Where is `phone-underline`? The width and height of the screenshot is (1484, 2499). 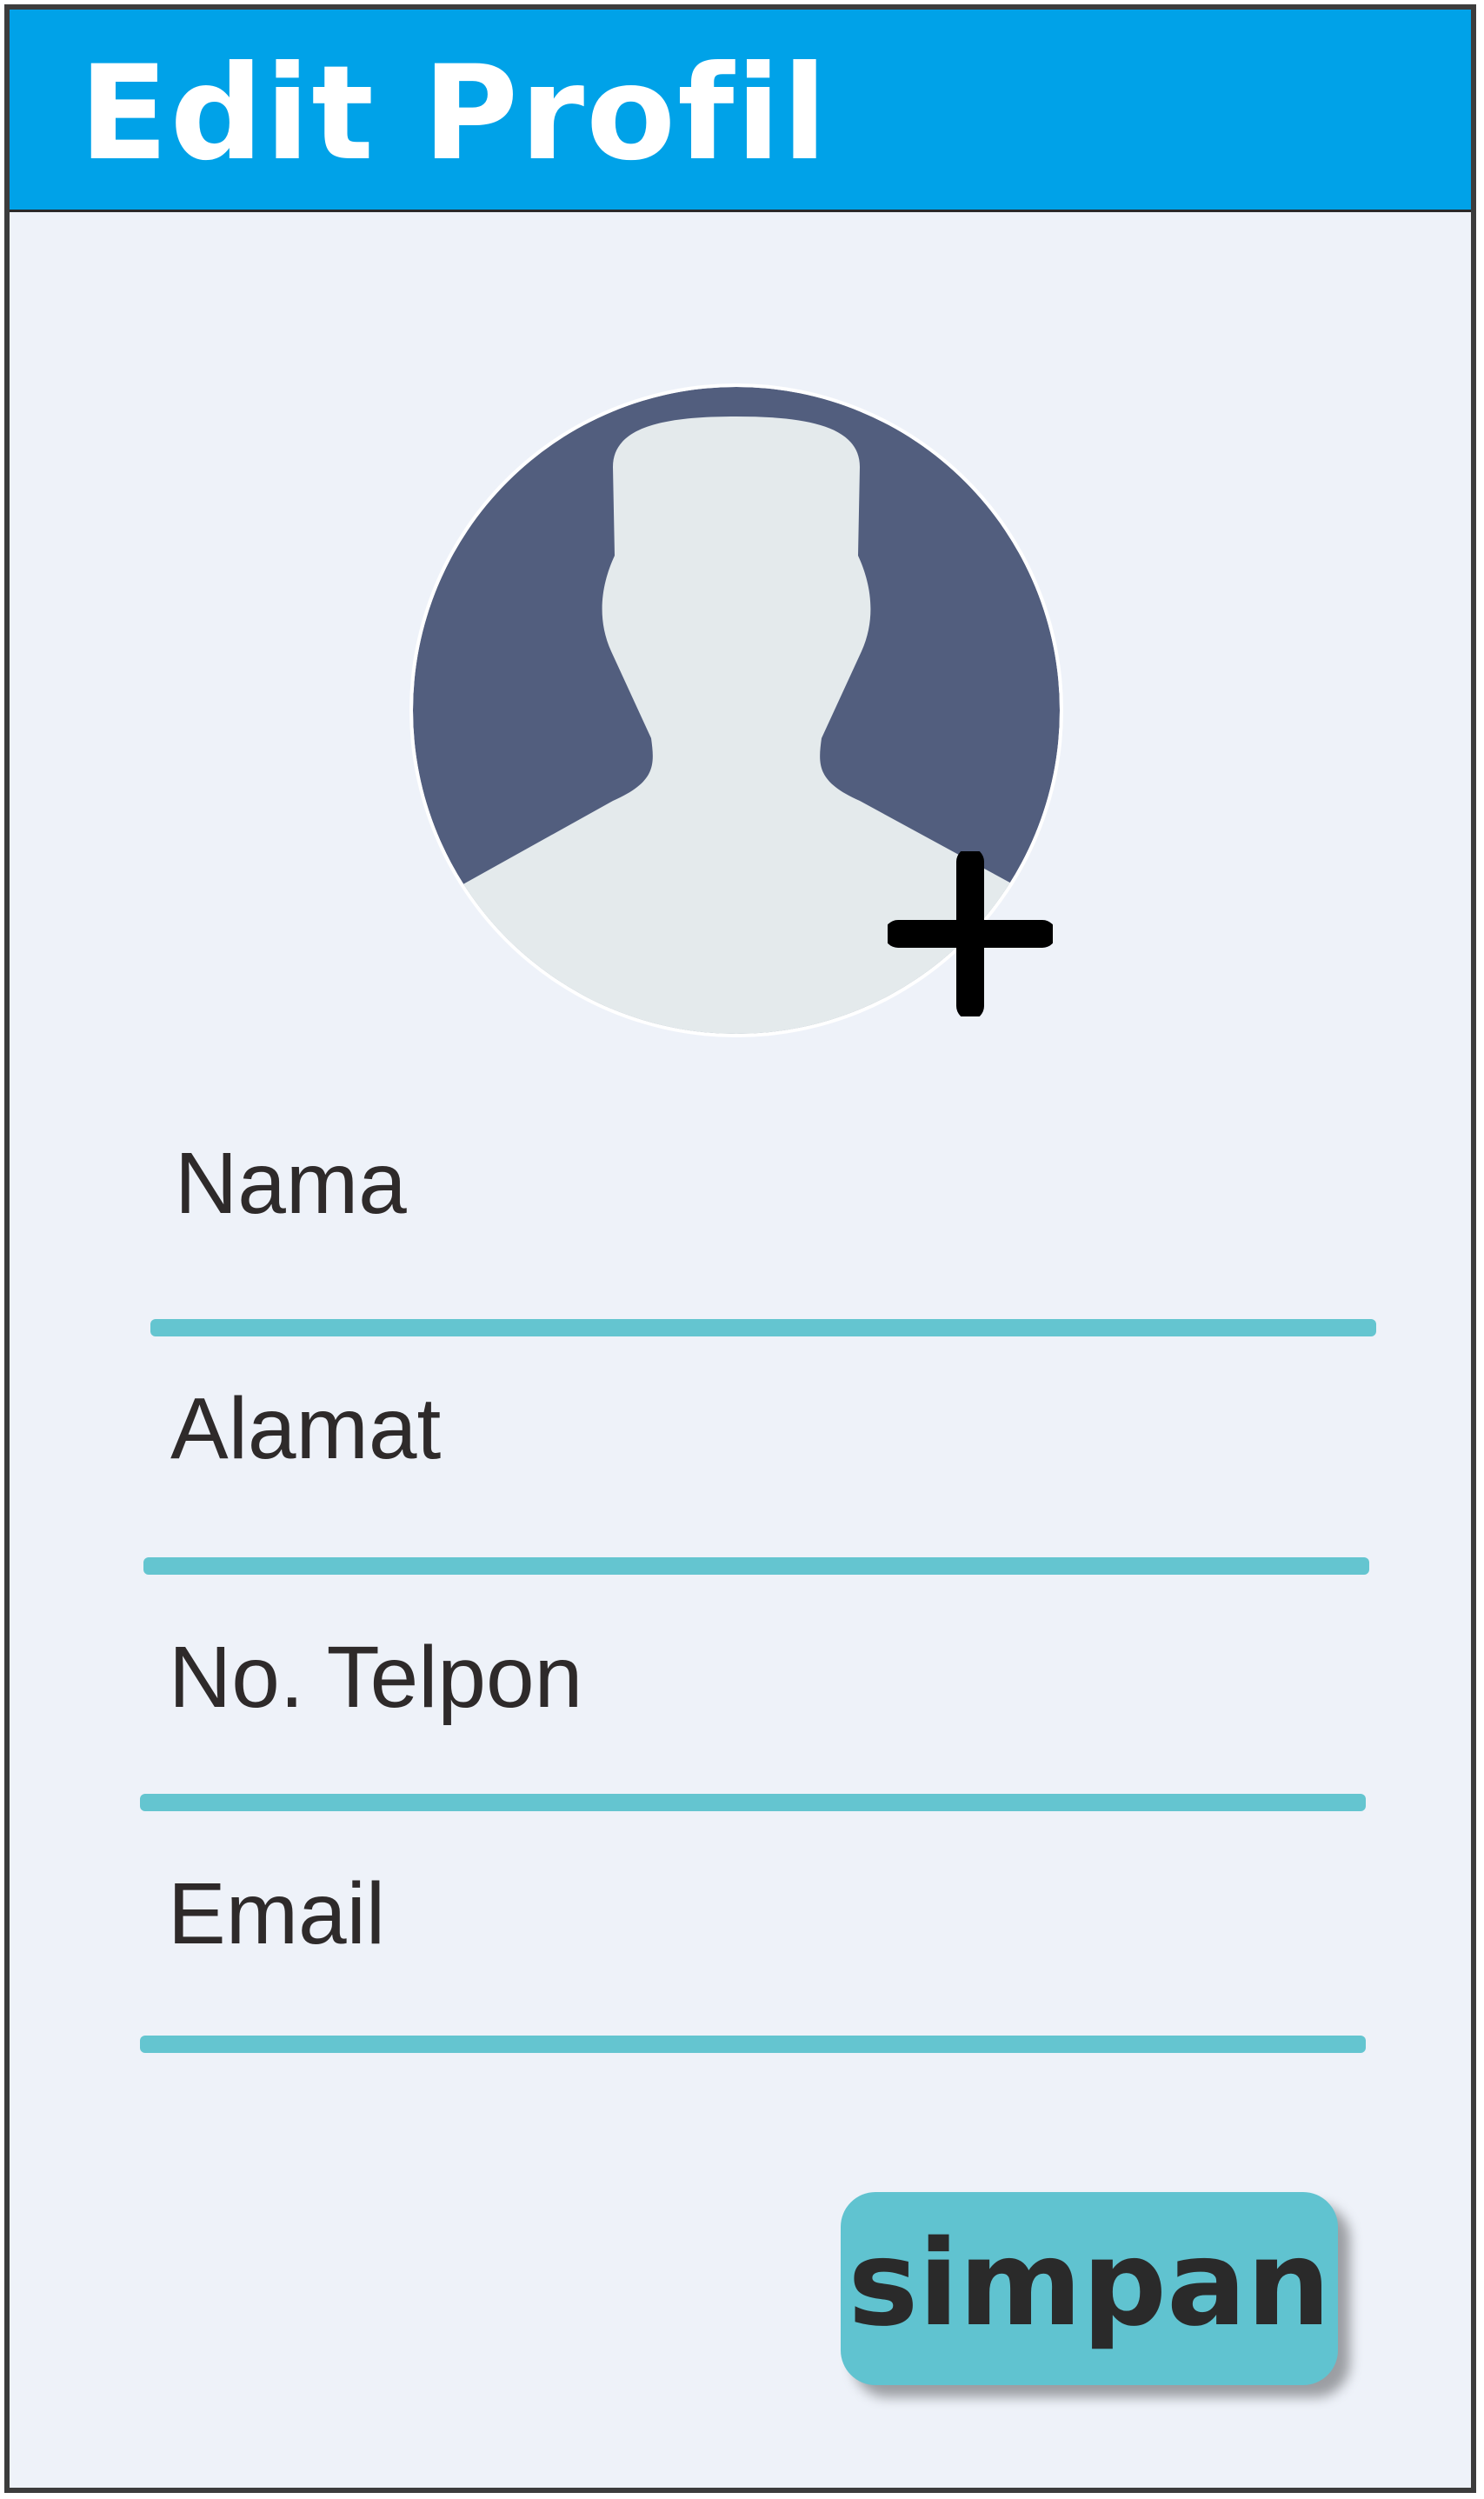
phone-underline is located at coordinates (753, 1803).